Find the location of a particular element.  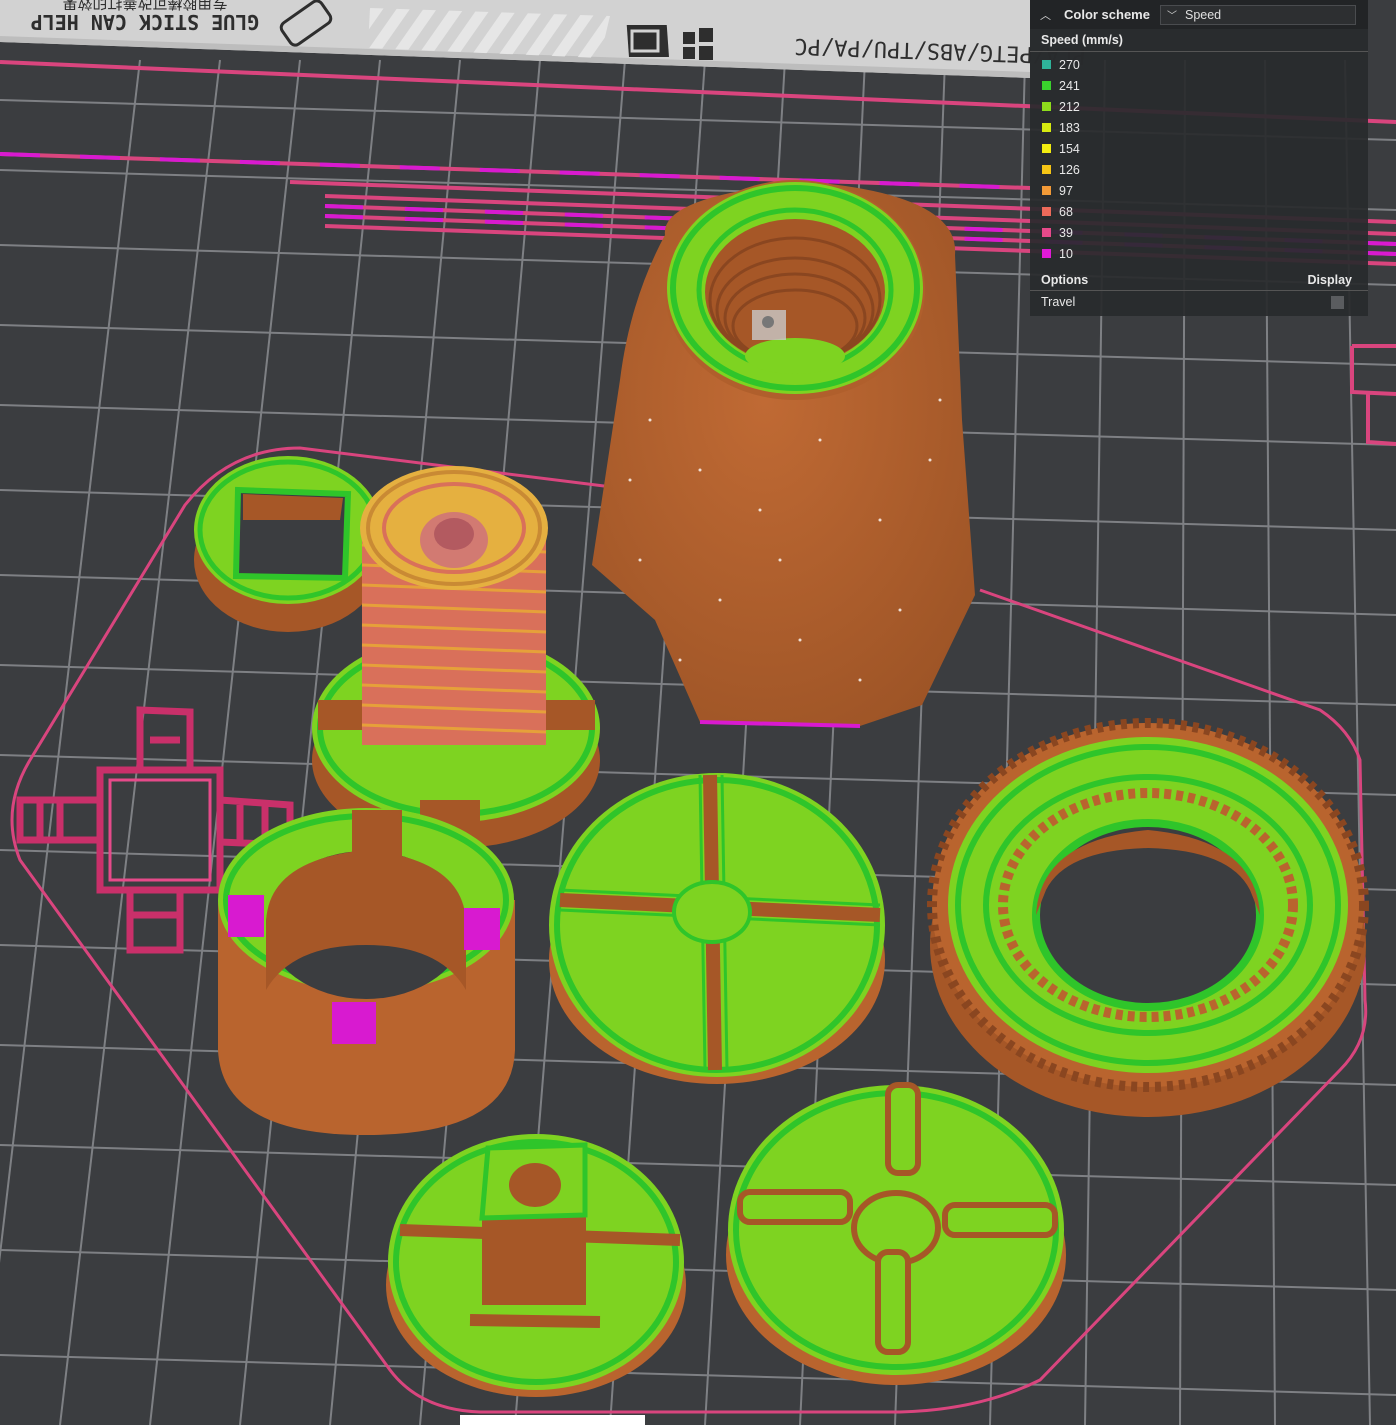

legend-item-label: 270 is located at coordinates (1069, 64).